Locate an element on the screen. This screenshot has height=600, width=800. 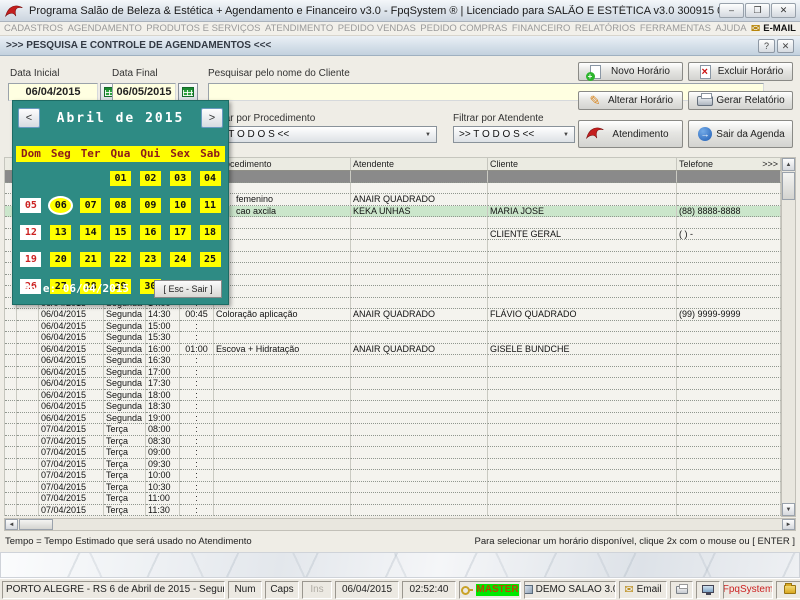
vertical-scrollbar: ▲ ▼ is located at coordinates (788, 337).